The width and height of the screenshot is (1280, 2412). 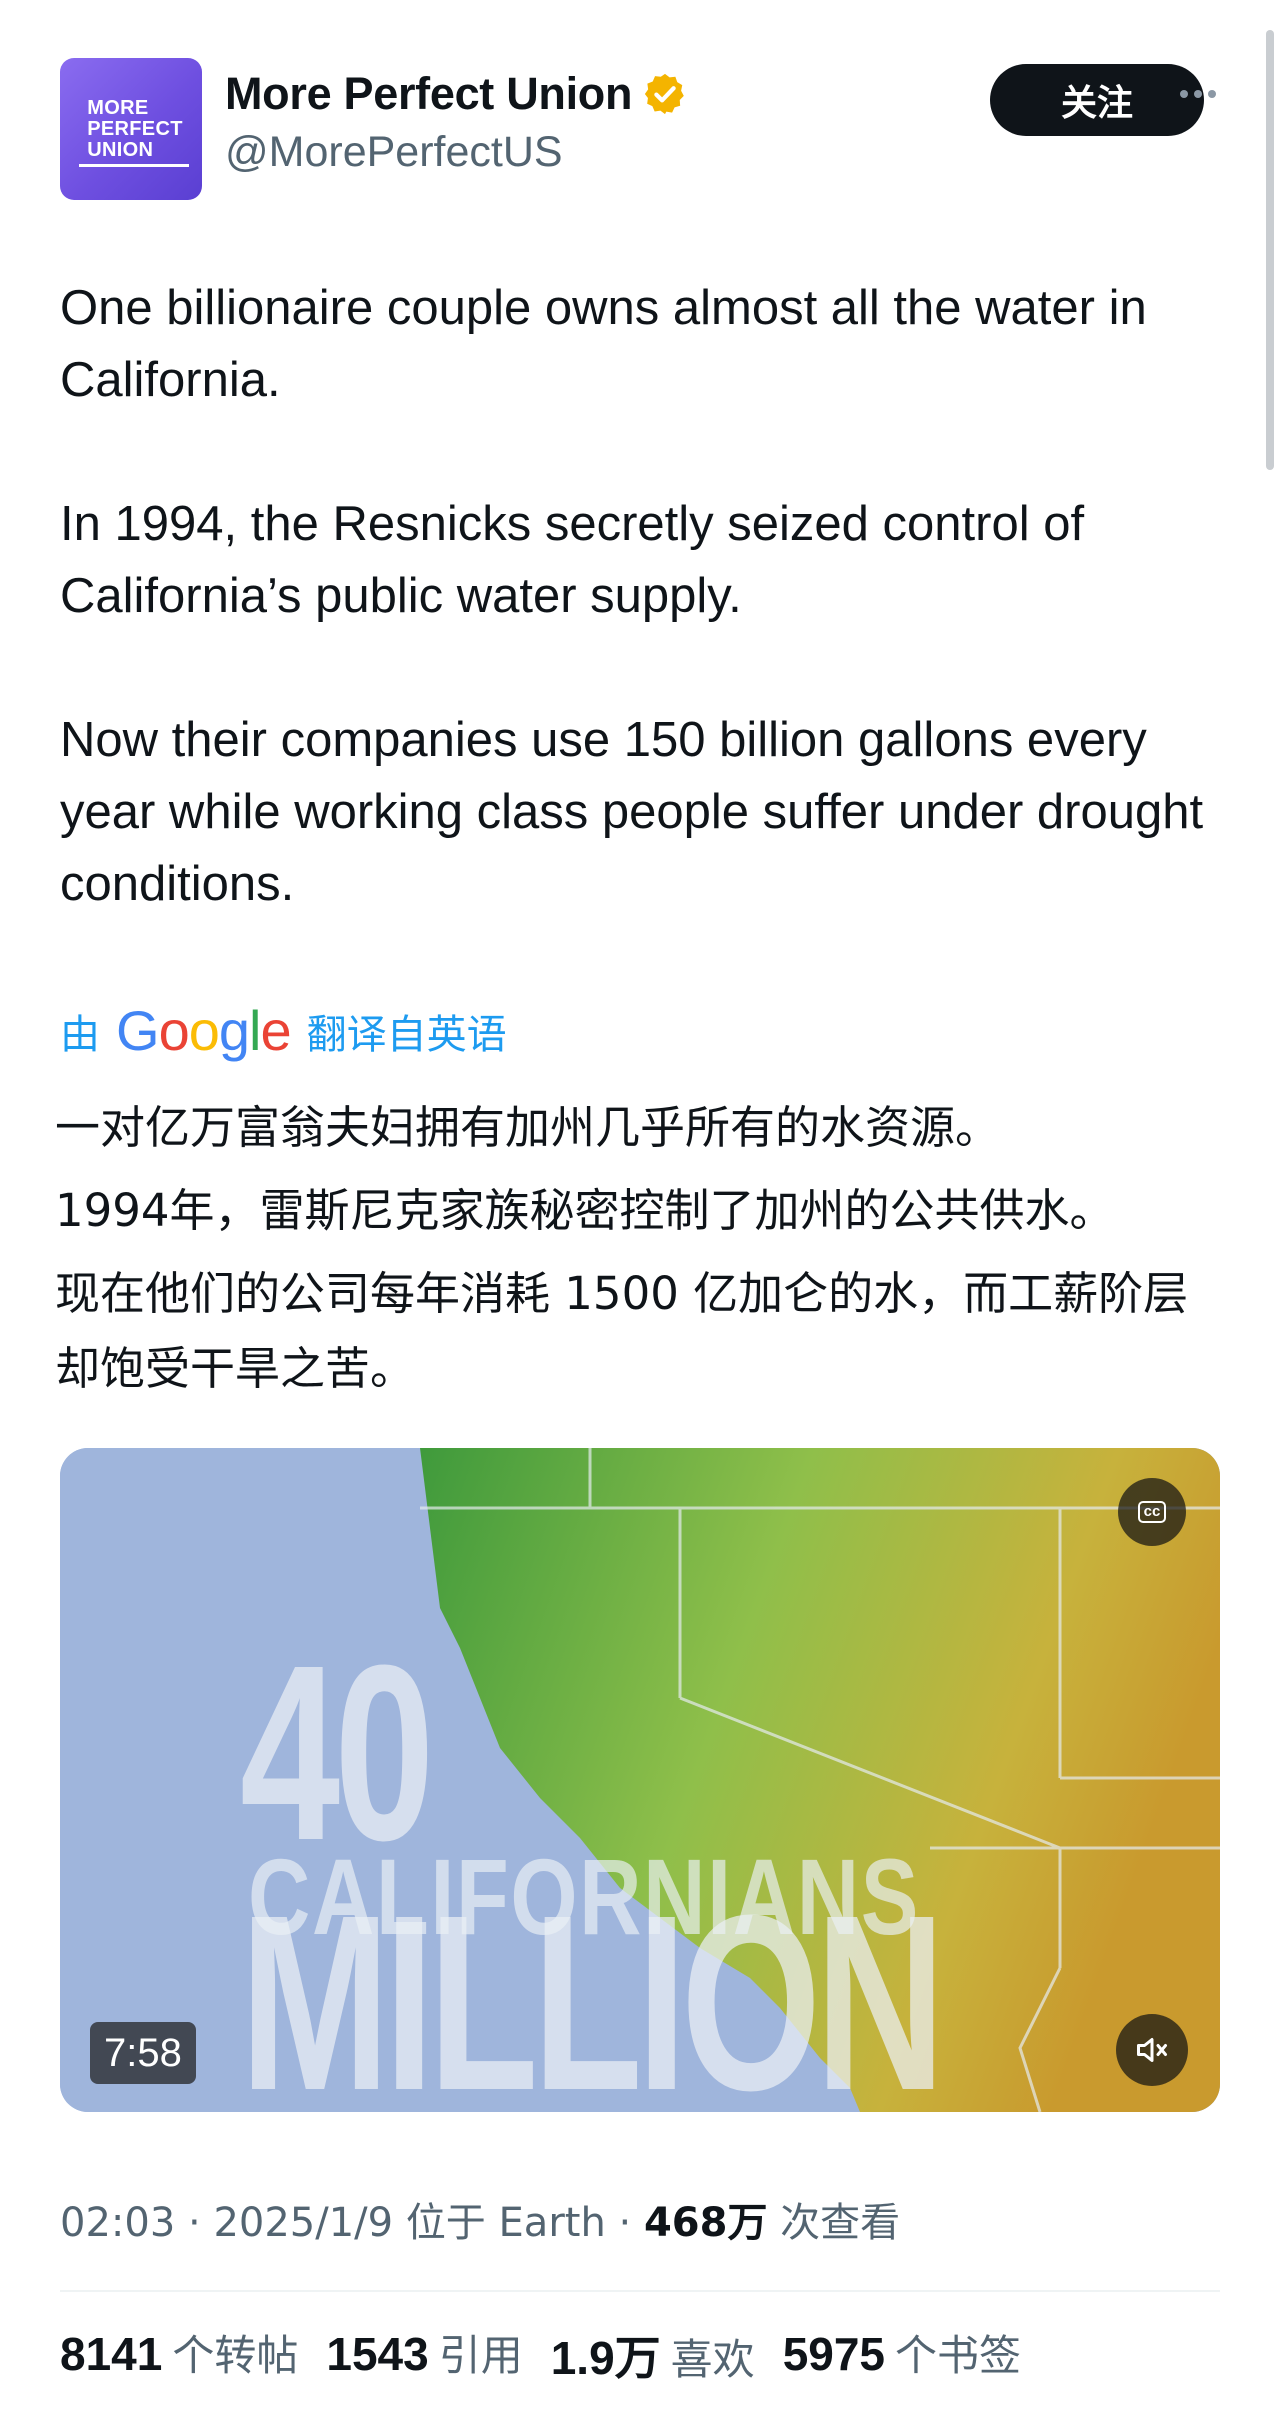 I want to click on reposts-stat: 8141 个转帖, so click(x=179, y=2355).